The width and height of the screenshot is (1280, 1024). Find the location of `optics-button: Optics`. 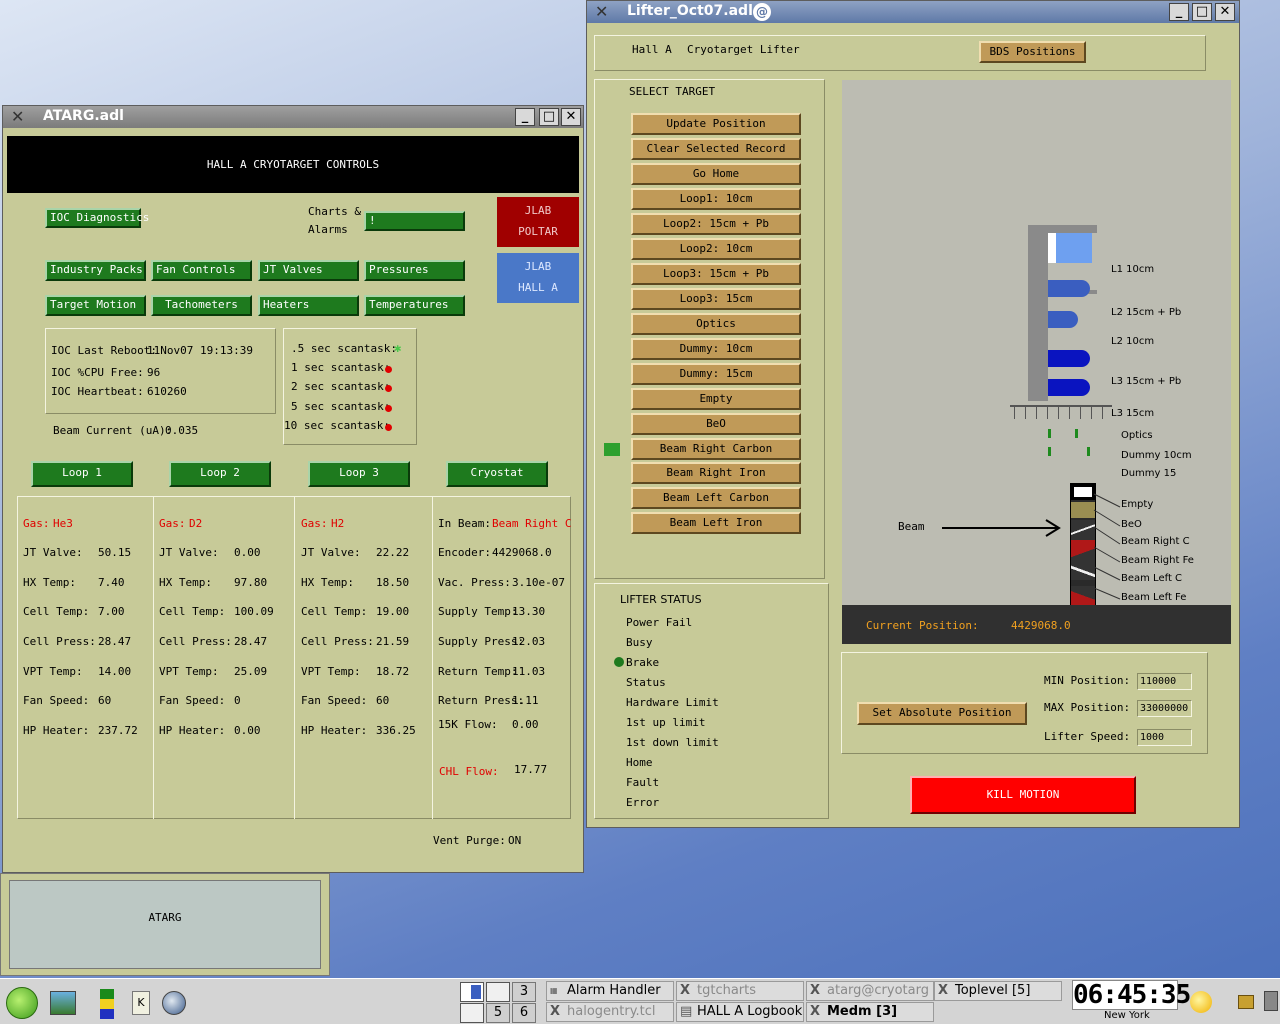

optics-button: Optics is located at coordinates (716, 324).